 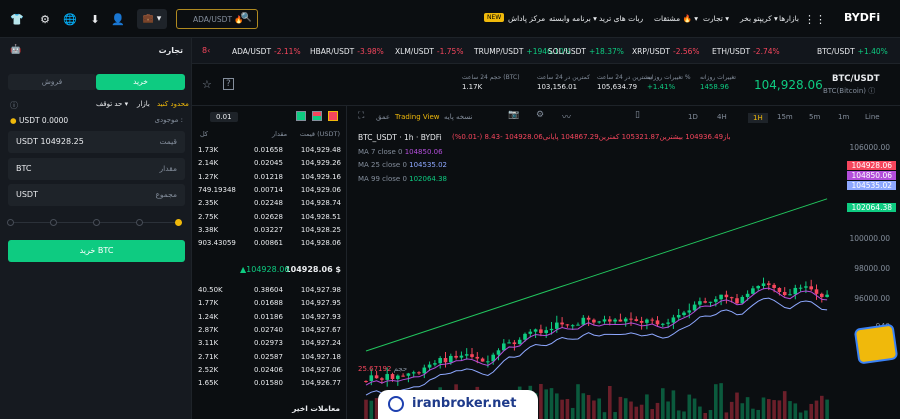 I want to click on timeframe-1h: 1H, so click(x=758, y=118).